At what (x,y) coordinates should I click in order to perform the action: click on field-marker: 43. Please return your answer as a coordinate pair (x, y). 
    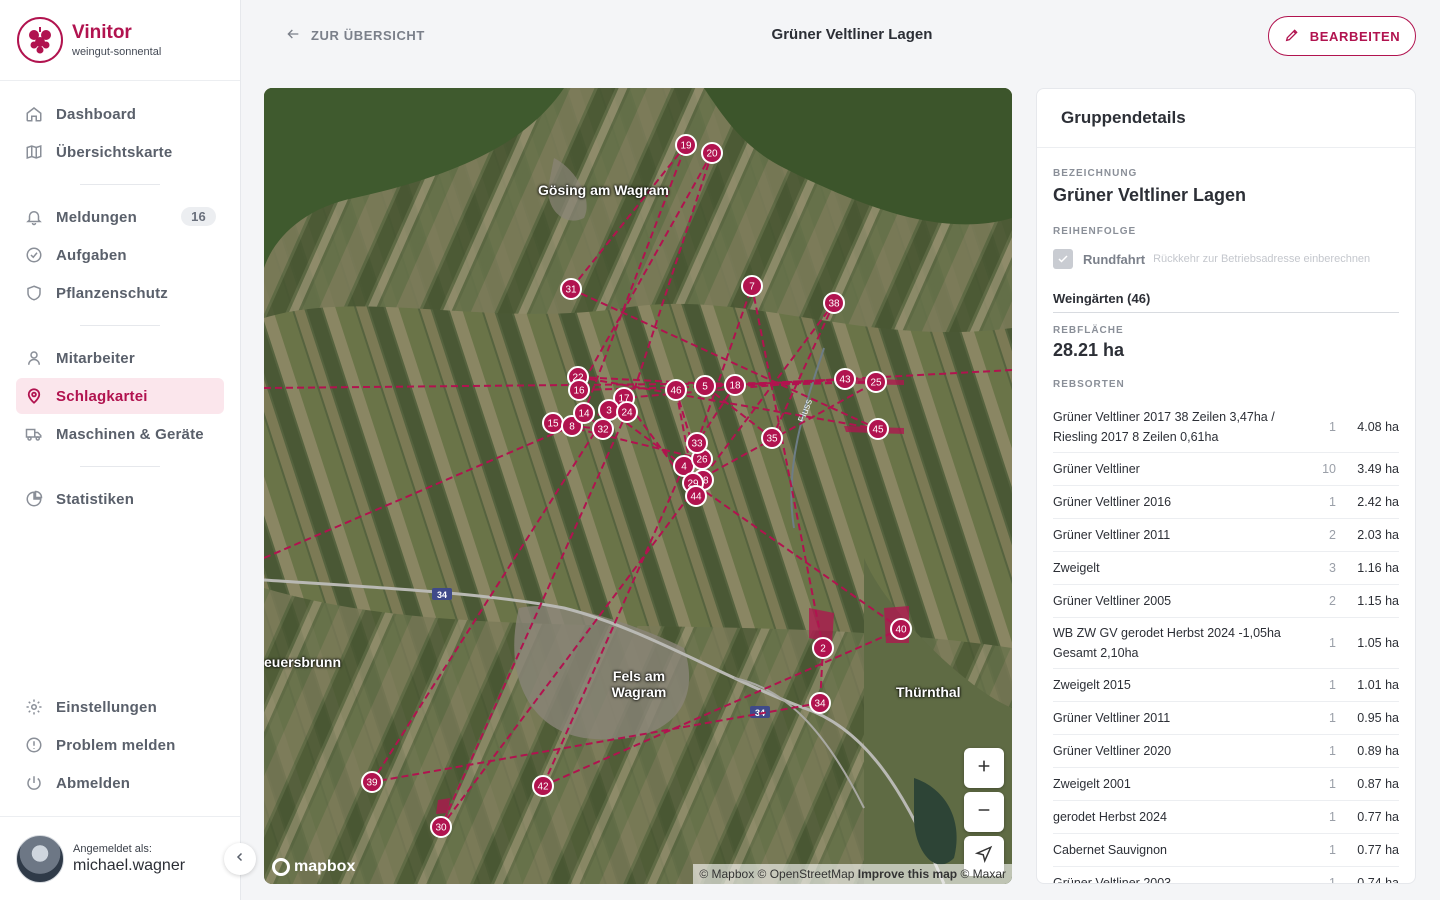
    Looking at the image, I should click on (845, 379).